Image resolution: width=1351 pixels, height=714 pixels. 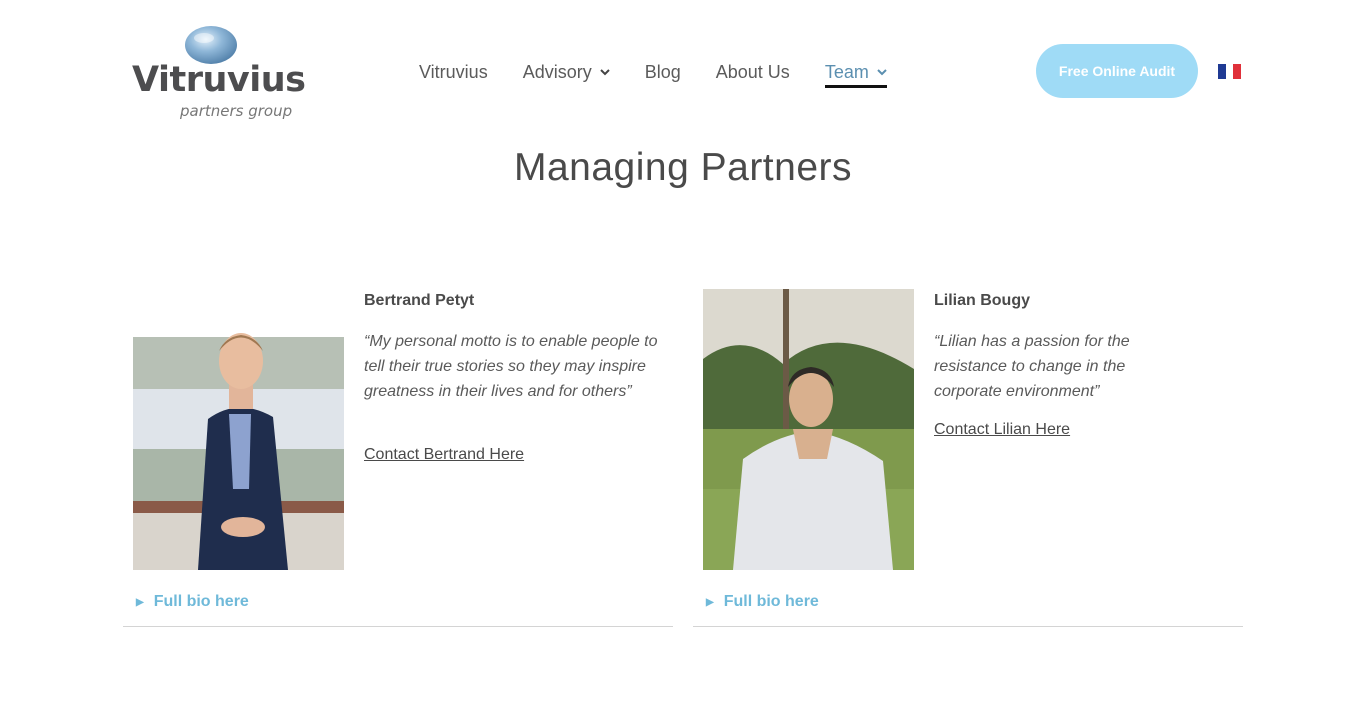 What do you see at coordinates (808, 429) in the screenshot?
I see `partner-photo-lilian` at bounding box center [808, 429].